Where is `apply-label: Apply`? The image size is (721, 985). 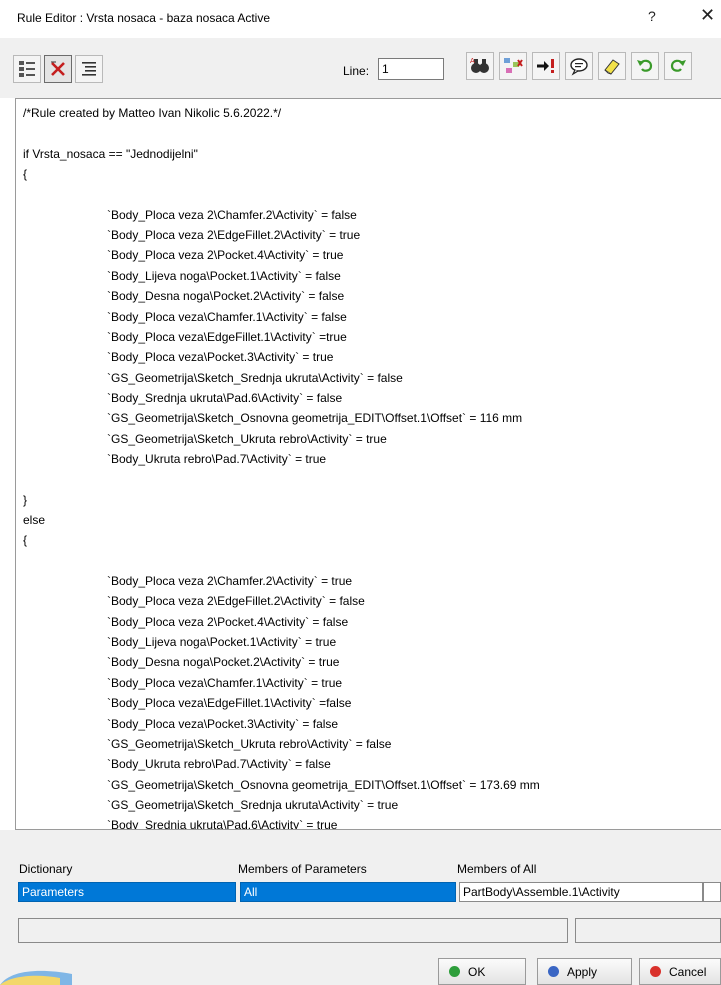 apply-label: Apply is located at coordinates (582, 971).